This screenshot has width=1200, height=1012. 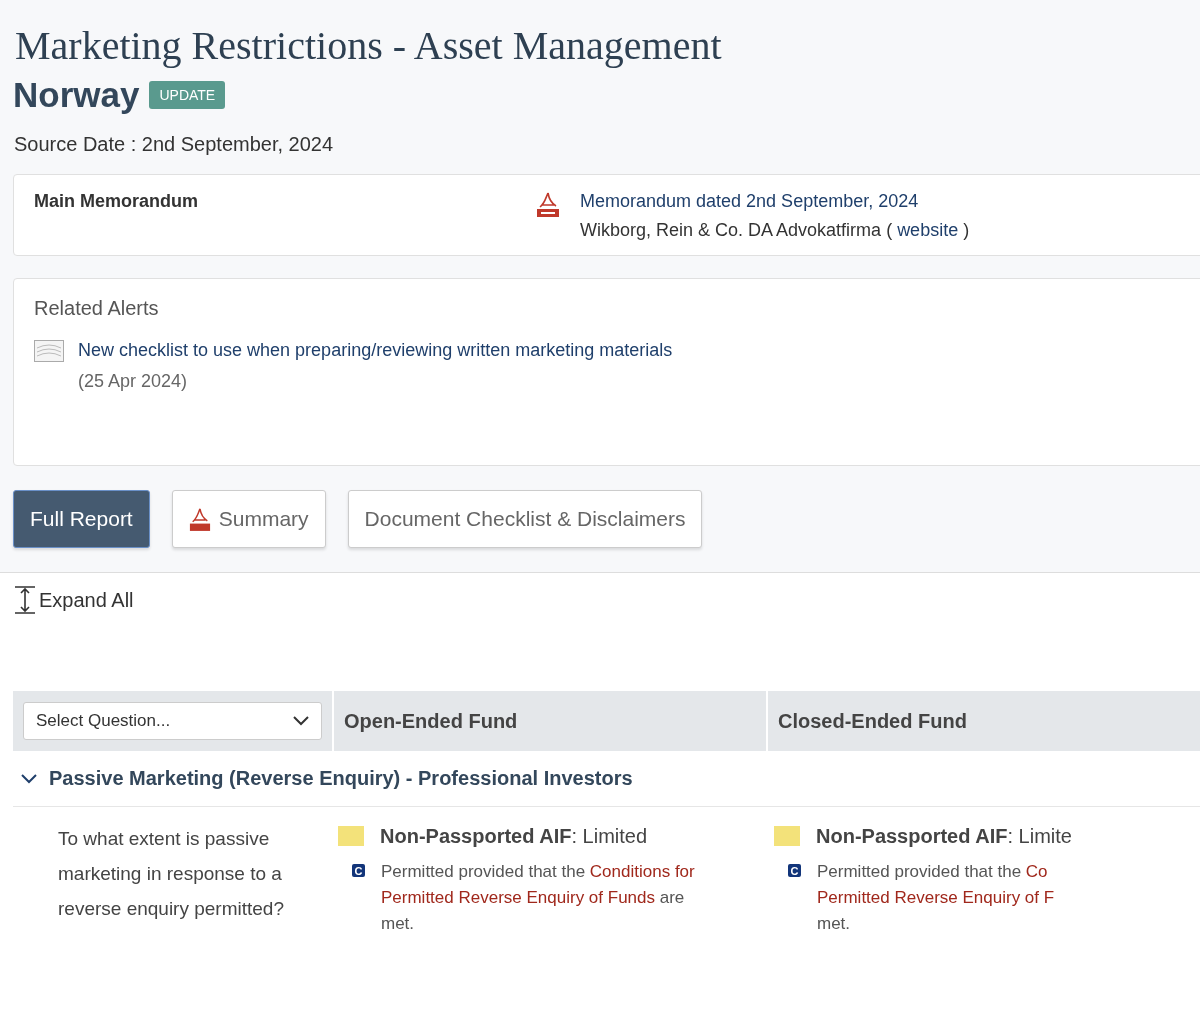 What do you see at coordinates (983, 721) in the screenshot?
I see `column-header: Closed-Ended Fund` at bounding box center [983, 721].